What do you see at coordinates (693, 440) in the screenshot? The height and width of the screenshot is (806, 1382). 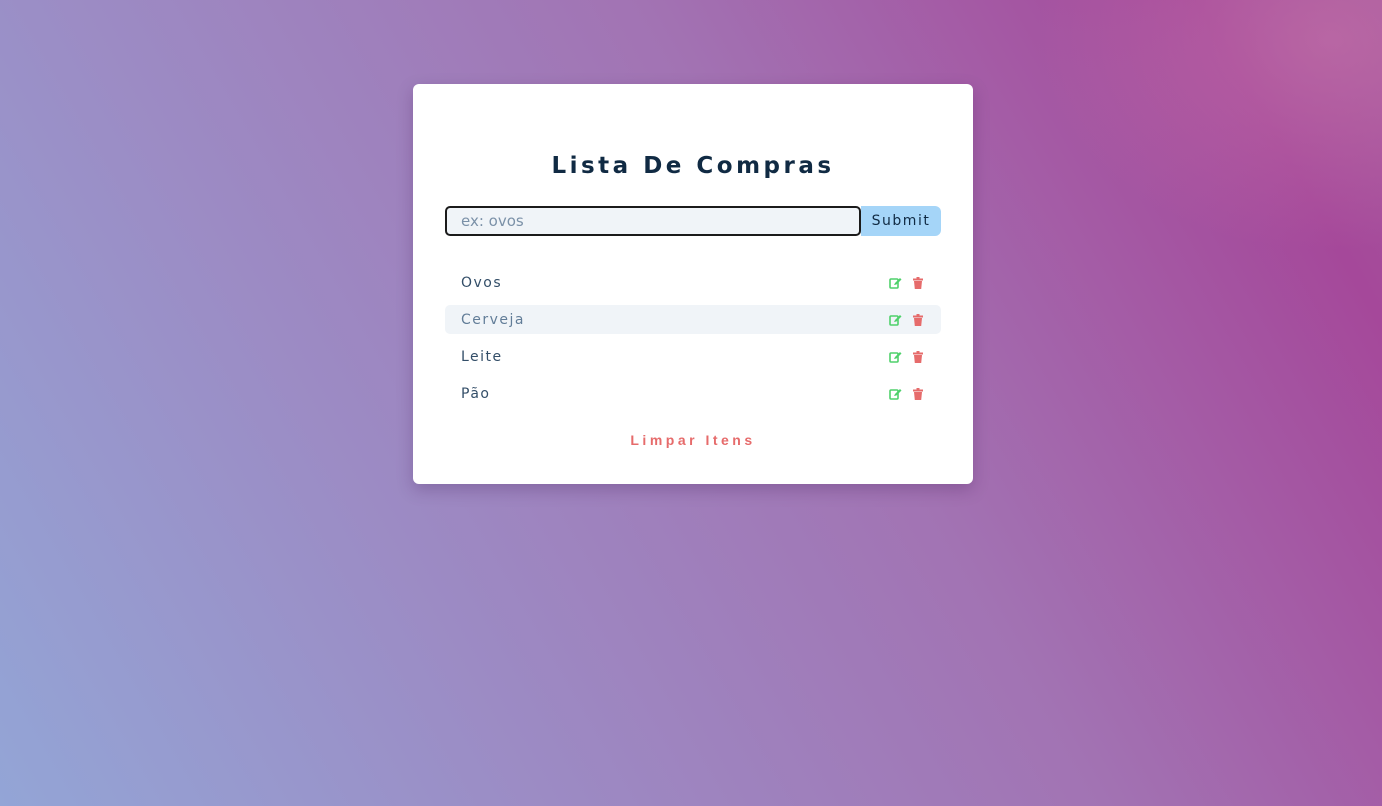 I see `clear-items-button: Limpar Itens` at bounding box center [693, 440].